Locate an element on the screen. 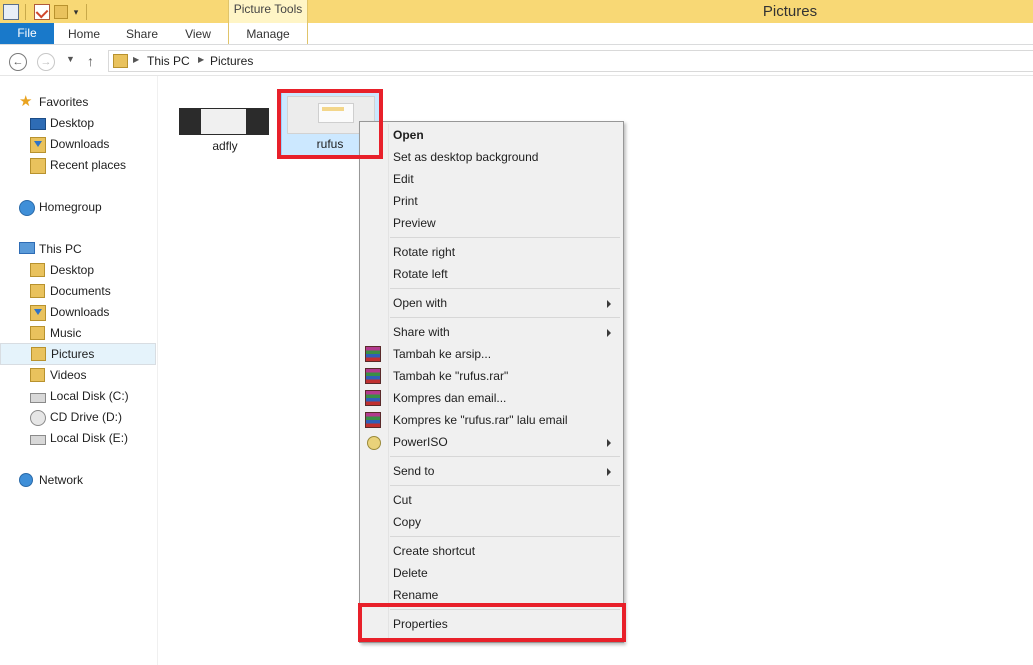 This screenshot has height=665, width=1033. back-arrow-icon: ← is located at coordinates (18, 62).